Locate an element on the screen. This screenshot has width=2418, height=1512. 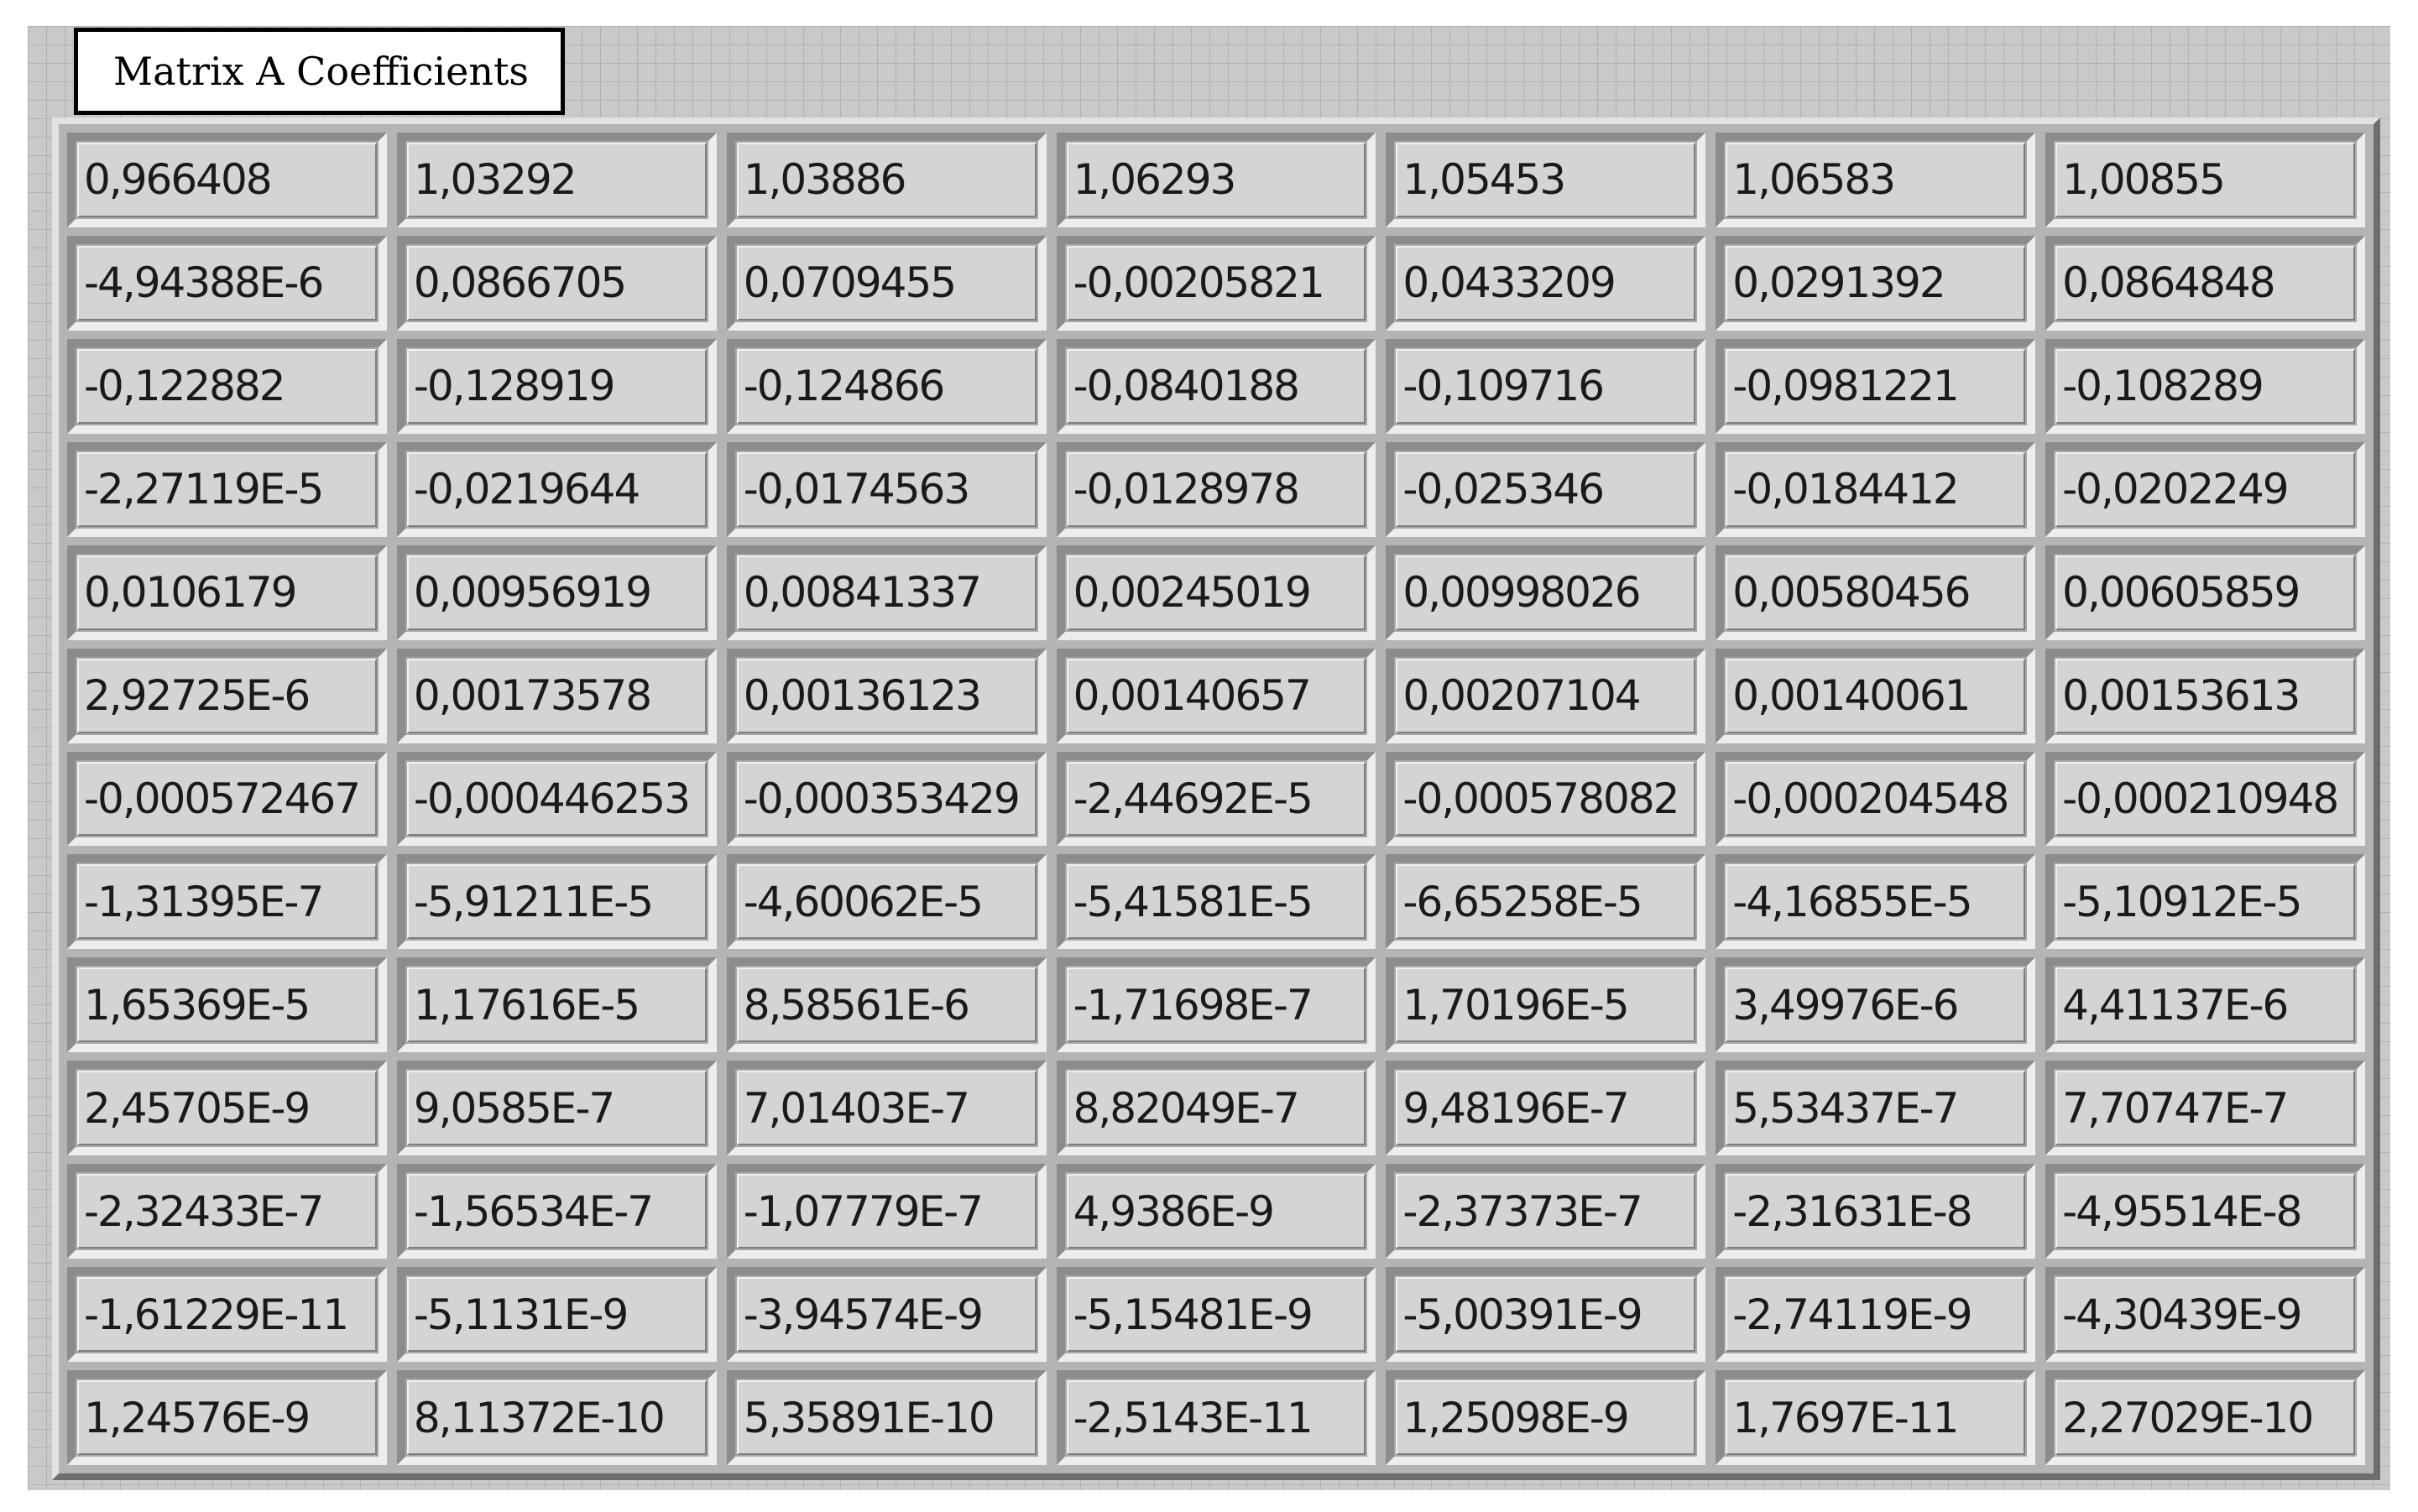
matrix-cell: -2,27119E-5 is located at coordinates (227, 489).